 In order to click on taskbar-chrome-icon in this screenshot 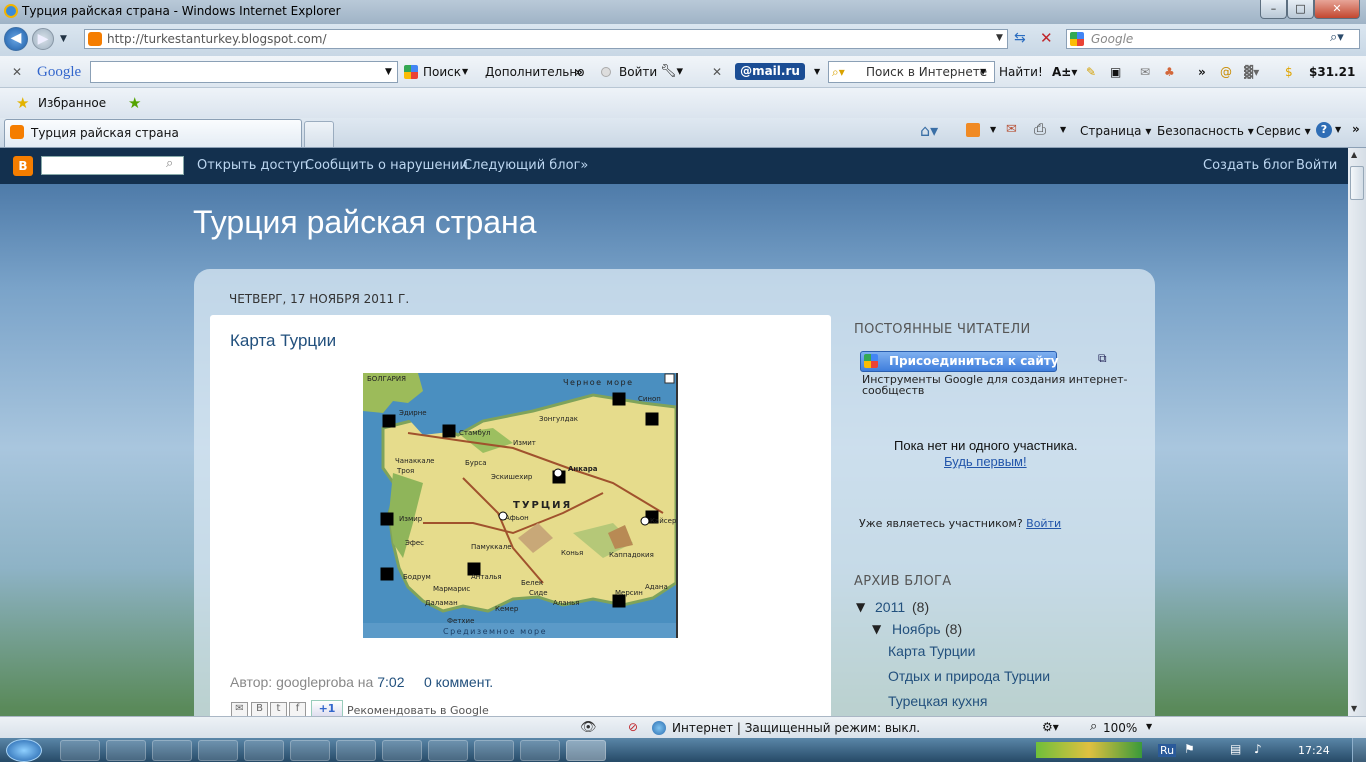, I will do `click(218, 750)`.